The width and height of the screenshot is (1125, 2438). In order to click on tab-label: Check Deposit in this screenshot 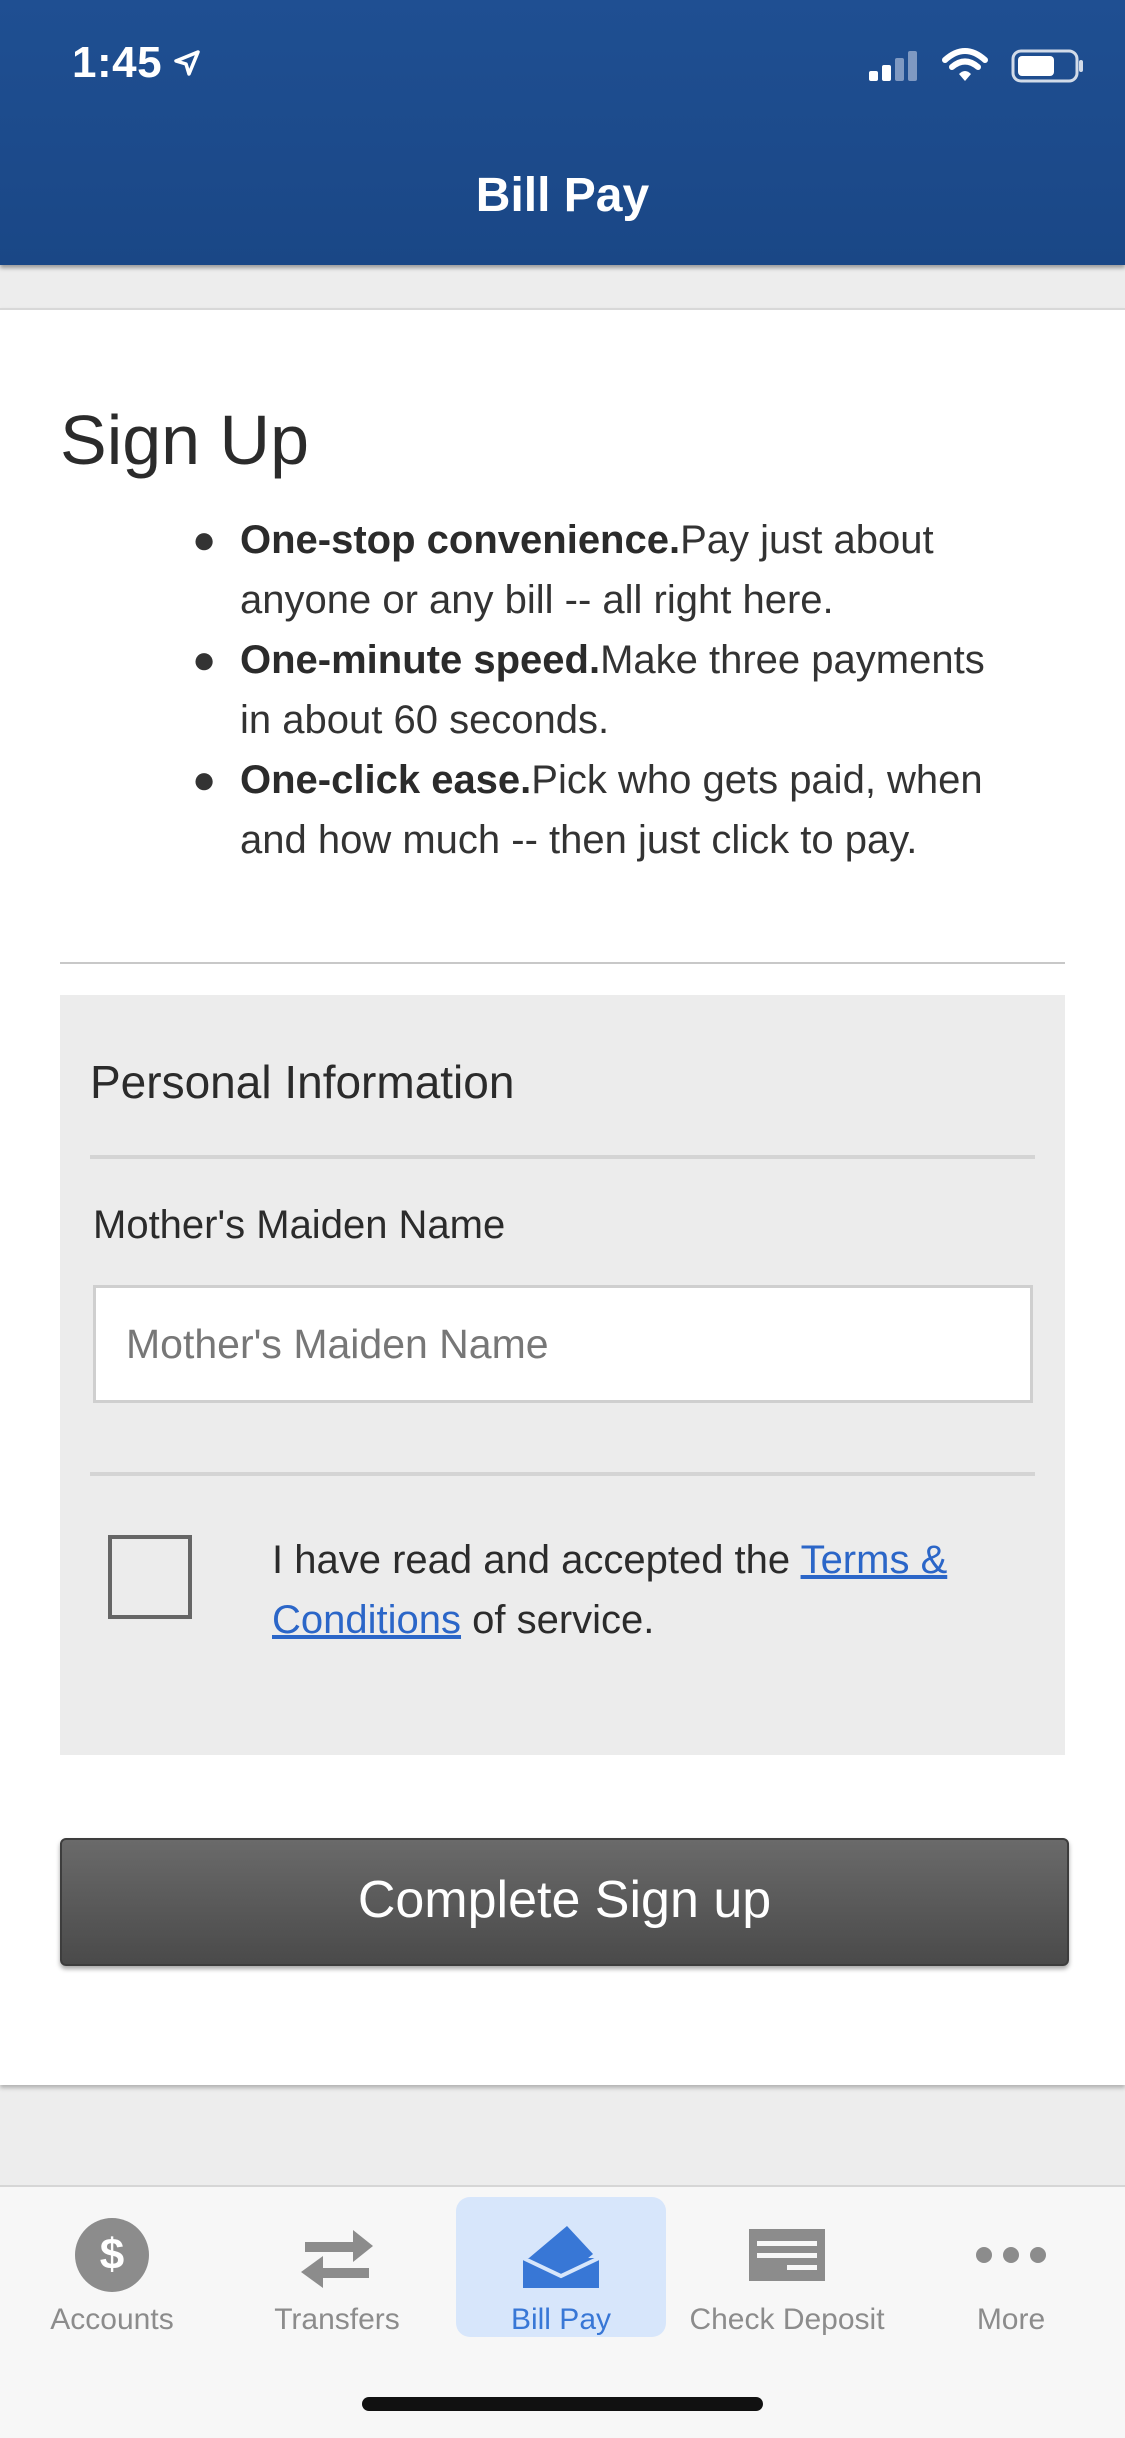, I will do `click(787, 2319)`.